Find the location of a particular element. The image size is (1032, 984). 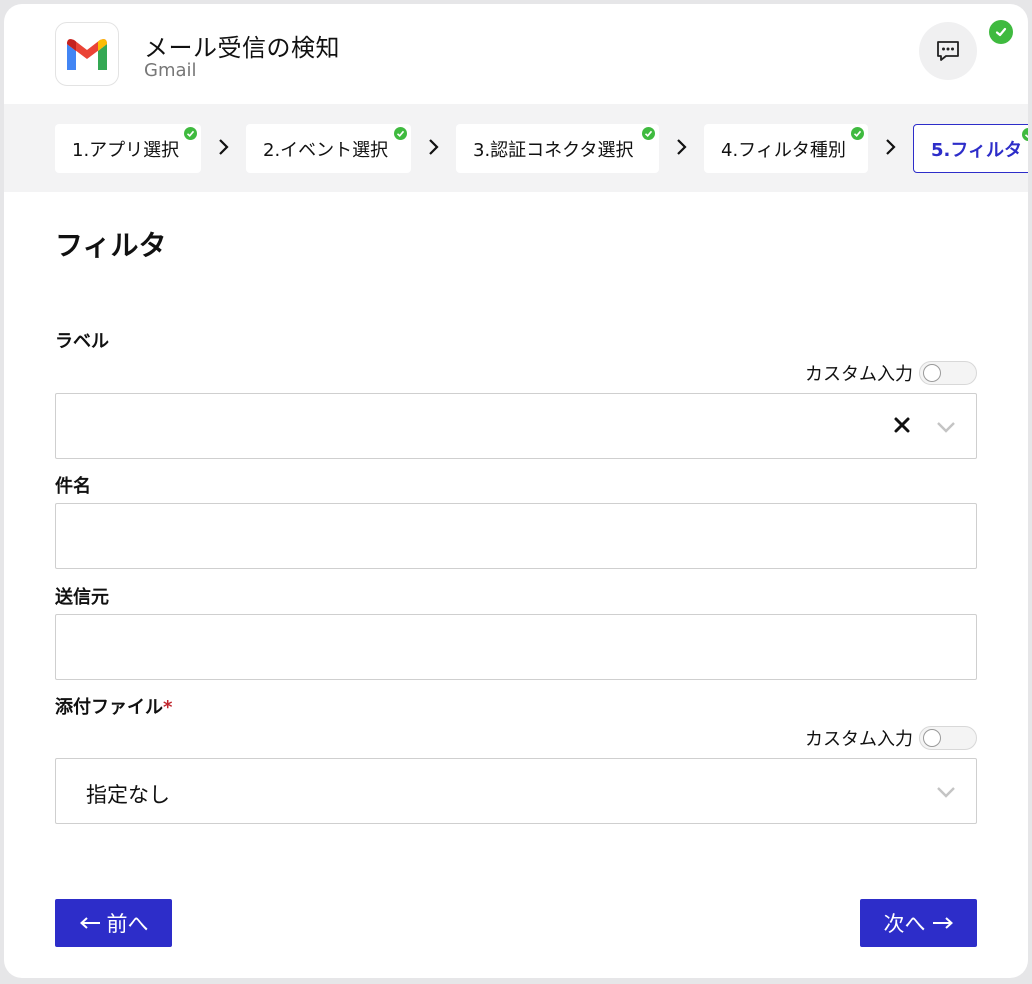

sender-input-box is located at coordinates (516, 647).